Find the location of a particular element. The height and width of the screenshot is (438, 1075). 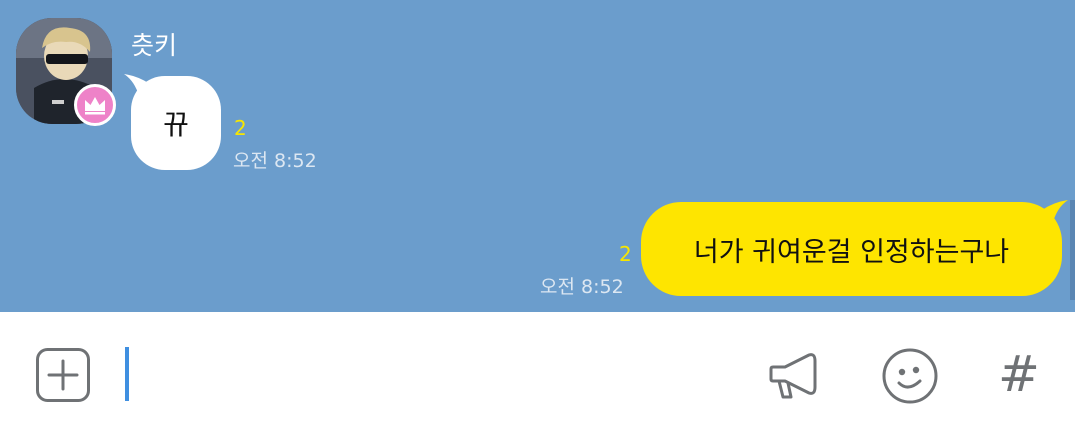

plus-square-icon is located at coordinates (63, 375).